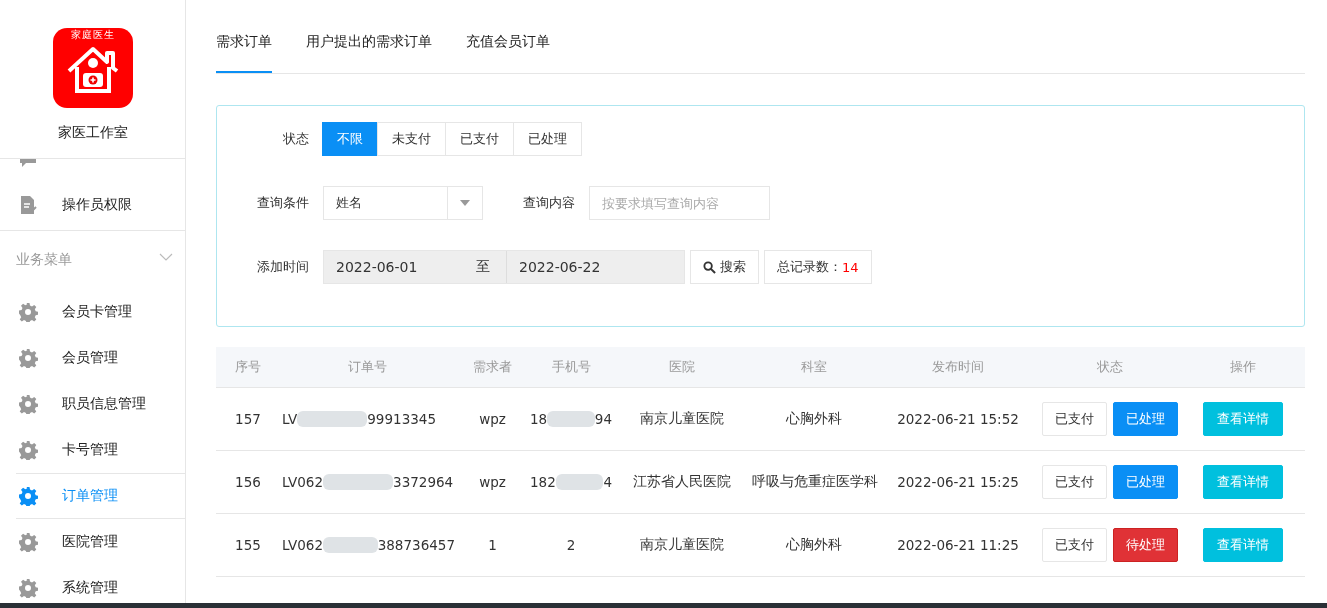  I want to click on table-cell-text: 1, so click(492, 545).